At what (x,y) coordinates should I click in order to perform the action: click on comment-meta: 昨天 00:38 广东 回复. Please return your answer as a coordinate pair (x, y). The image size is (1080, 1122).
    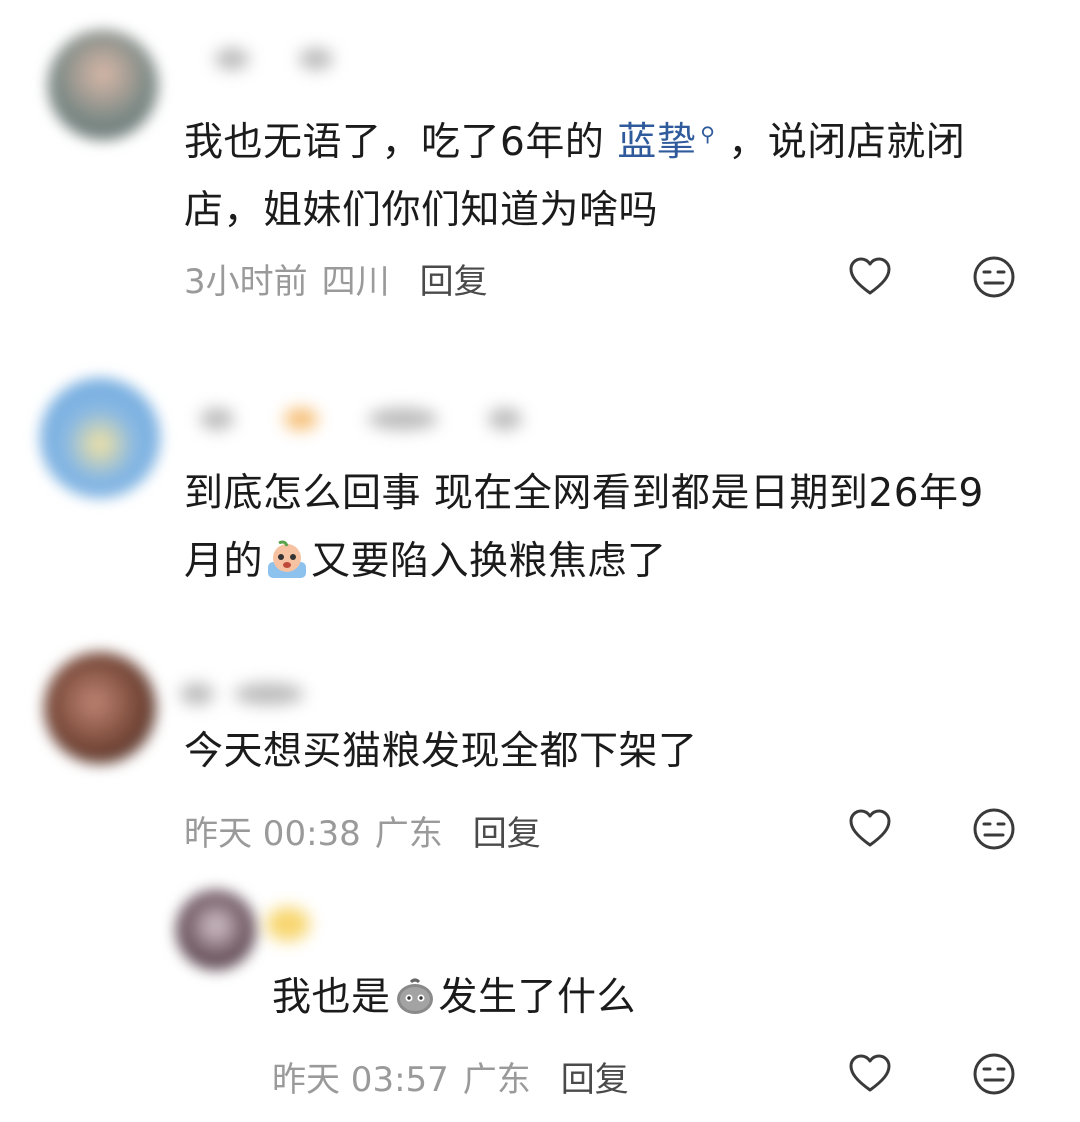
    Looking at the image, I should click on (362, 830).